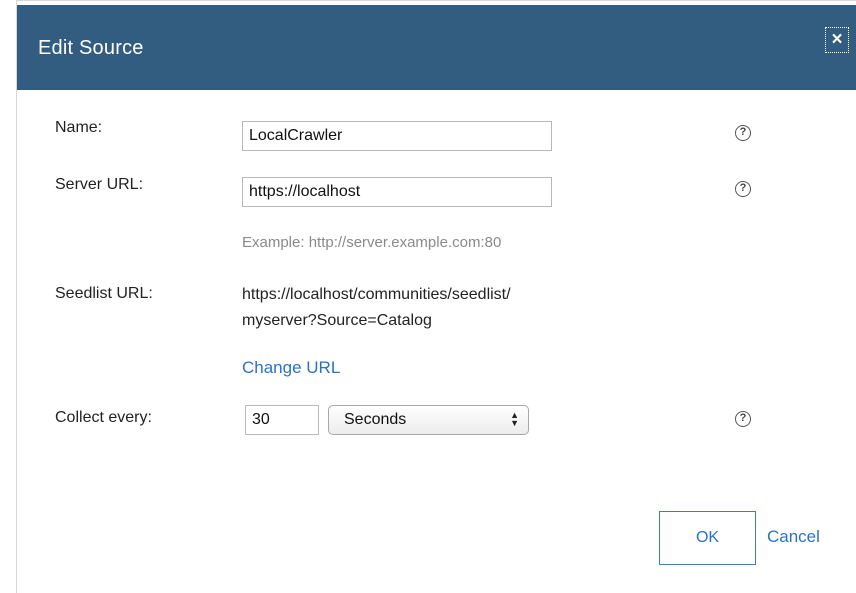 This screenshot has height=593, width=856. I want to click on cancel-button: Cancel, so click(793, 537).